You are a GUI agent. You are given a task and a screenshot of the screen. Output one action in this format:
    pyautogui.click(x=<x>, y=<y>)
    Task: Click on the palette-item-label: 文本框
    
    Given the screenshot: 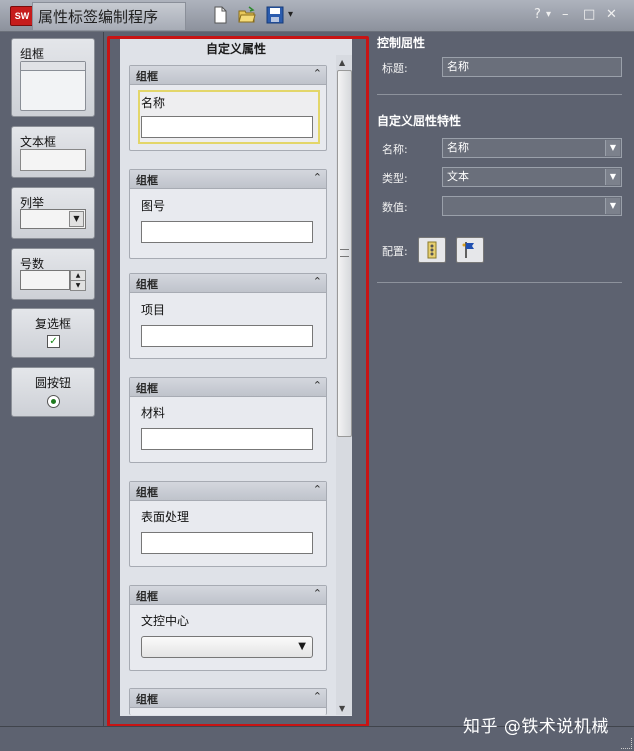 What is the action you would take?
    pyautogui.click(x=38, y=142)
    